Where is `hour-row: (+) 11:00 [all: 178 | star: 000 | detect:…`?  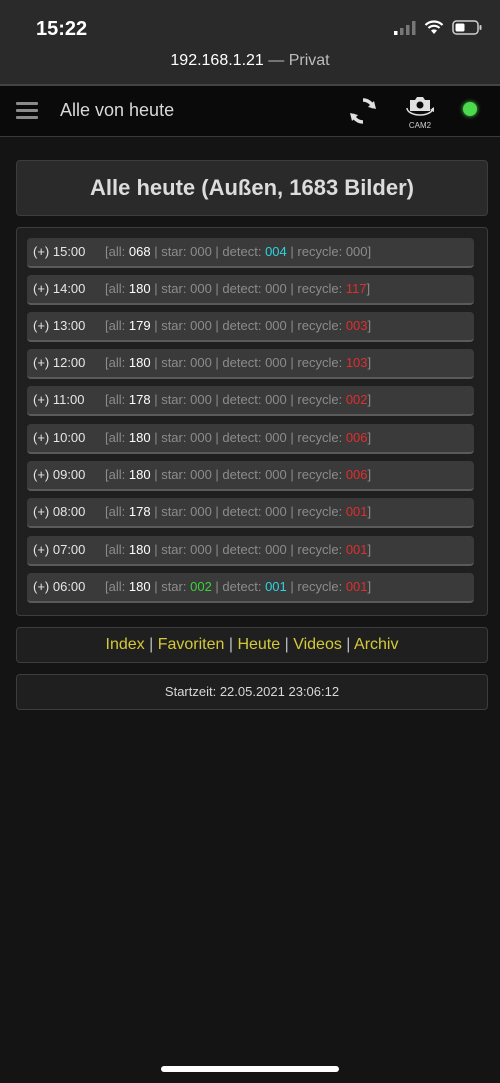 hour-row: (+) 11:00 [all: 178 | star: 000 | detect:… is located at coordinates (250, 401).